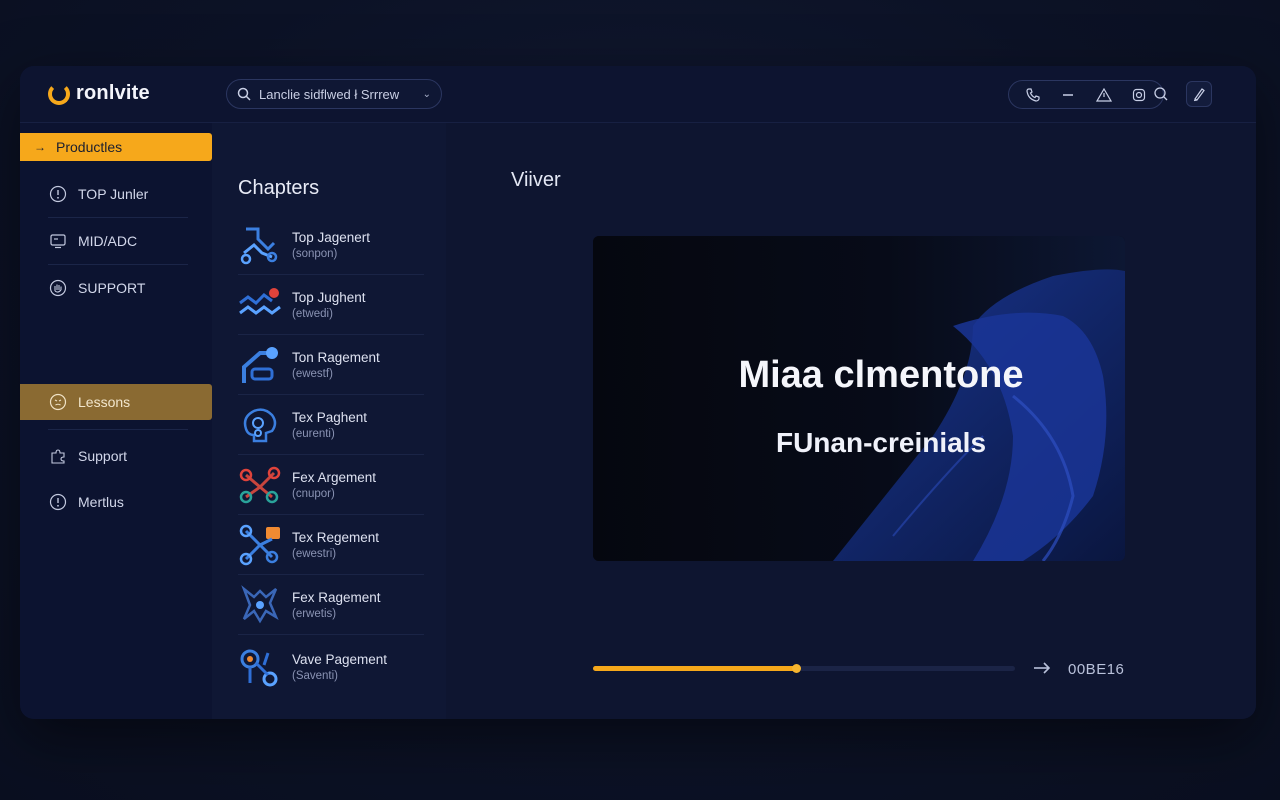  Describe the element at coordinates (314, 613) in the screenshot. I see `chapter-subtitle: (erwetis)` at that location.